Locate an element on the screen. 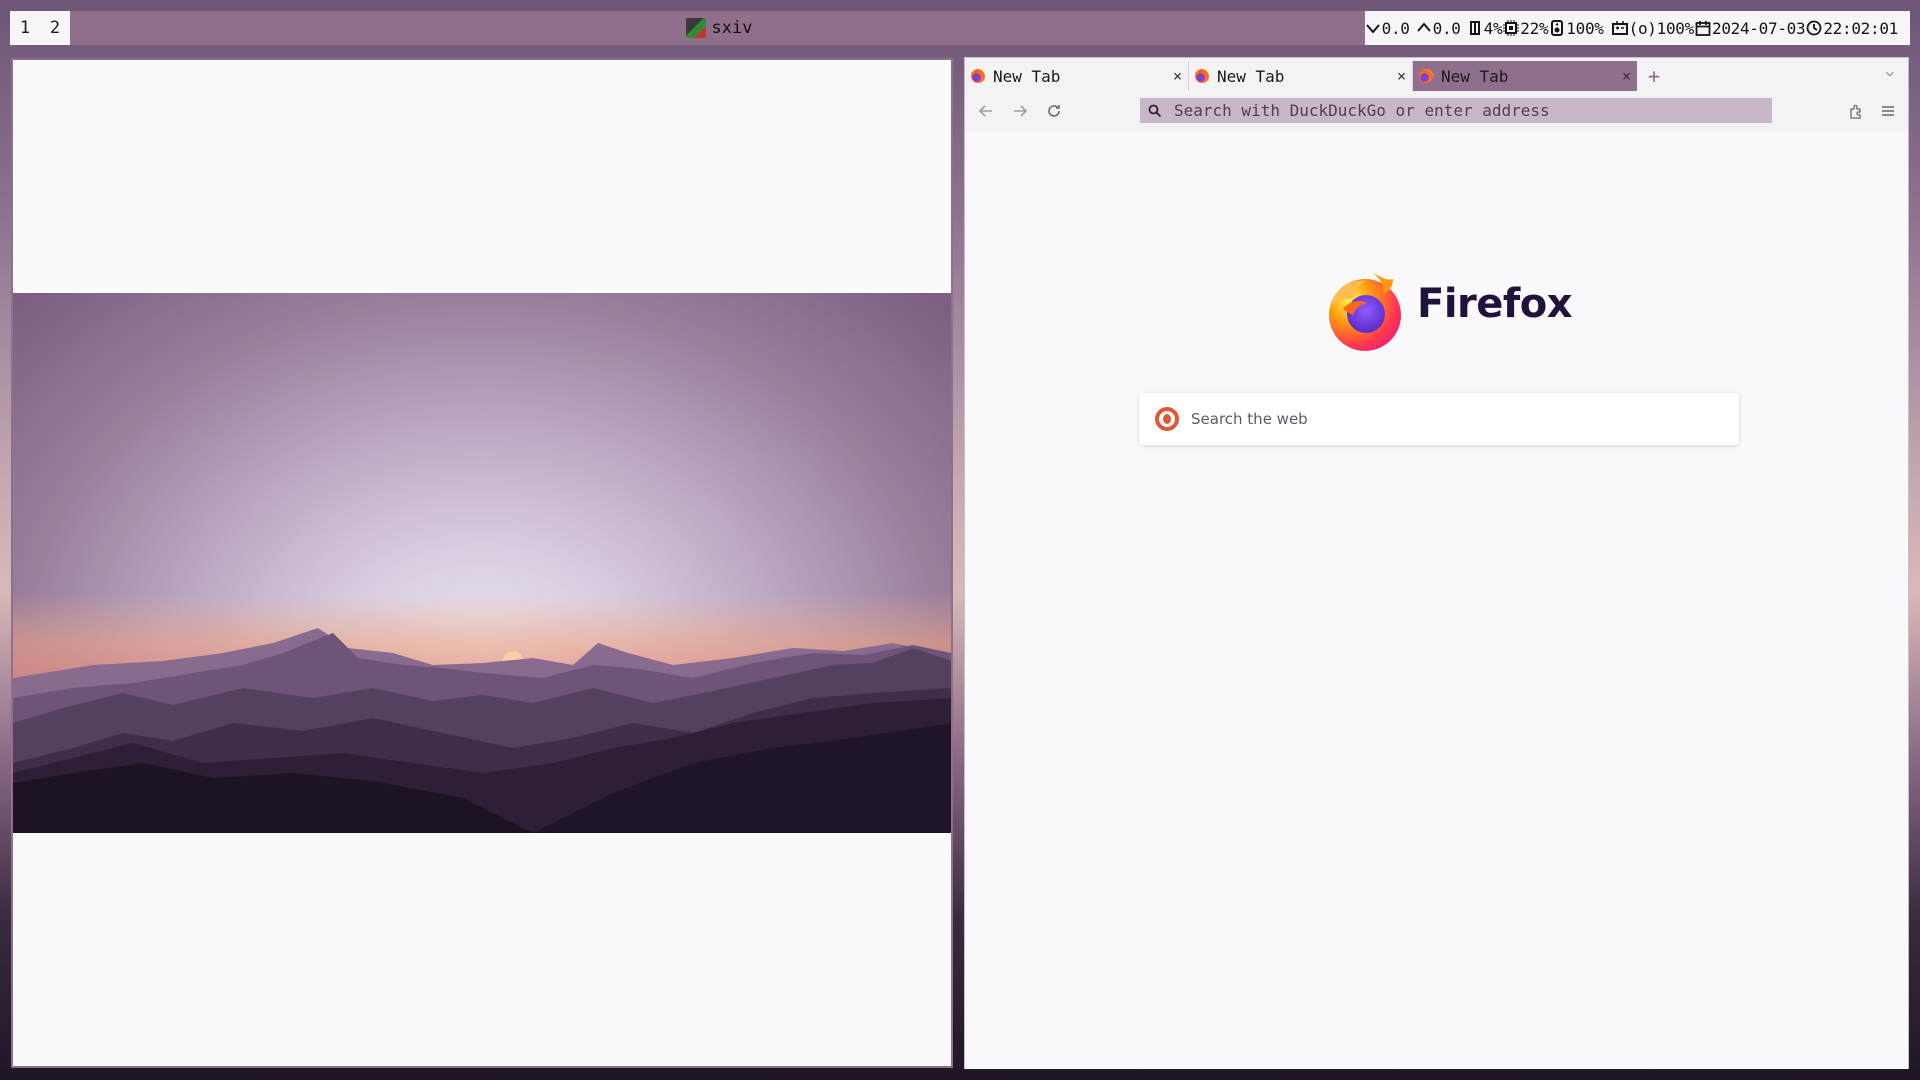 The image size is (1920, 1080). cpu-icon is located at coordinates (1511, 28).